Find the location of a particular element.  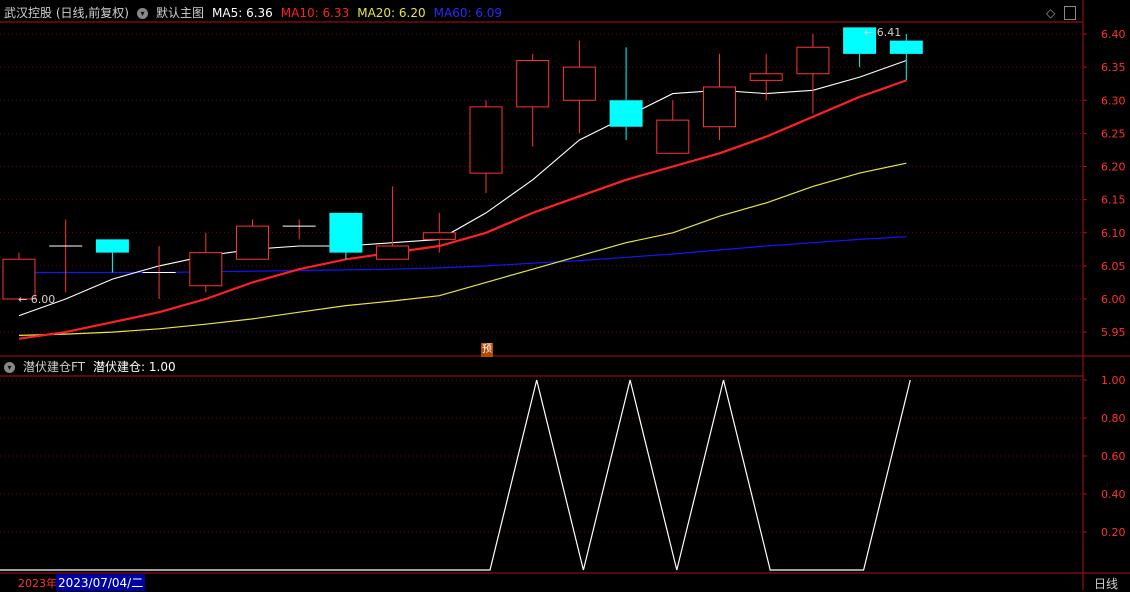

period-button: 日线 is located at coordinates (1106, 583).